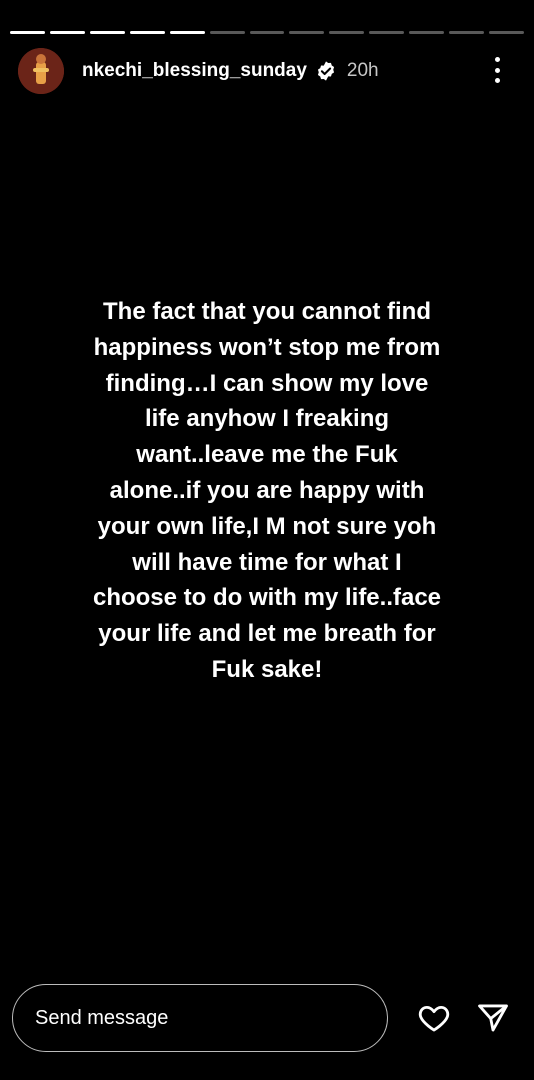 Image resolution: width=534 pixels, height=1080 pixels. Describe the element at coordinates (102, 1017) in the screenshot. I see `send-message-placeholder: Send message` at that location.